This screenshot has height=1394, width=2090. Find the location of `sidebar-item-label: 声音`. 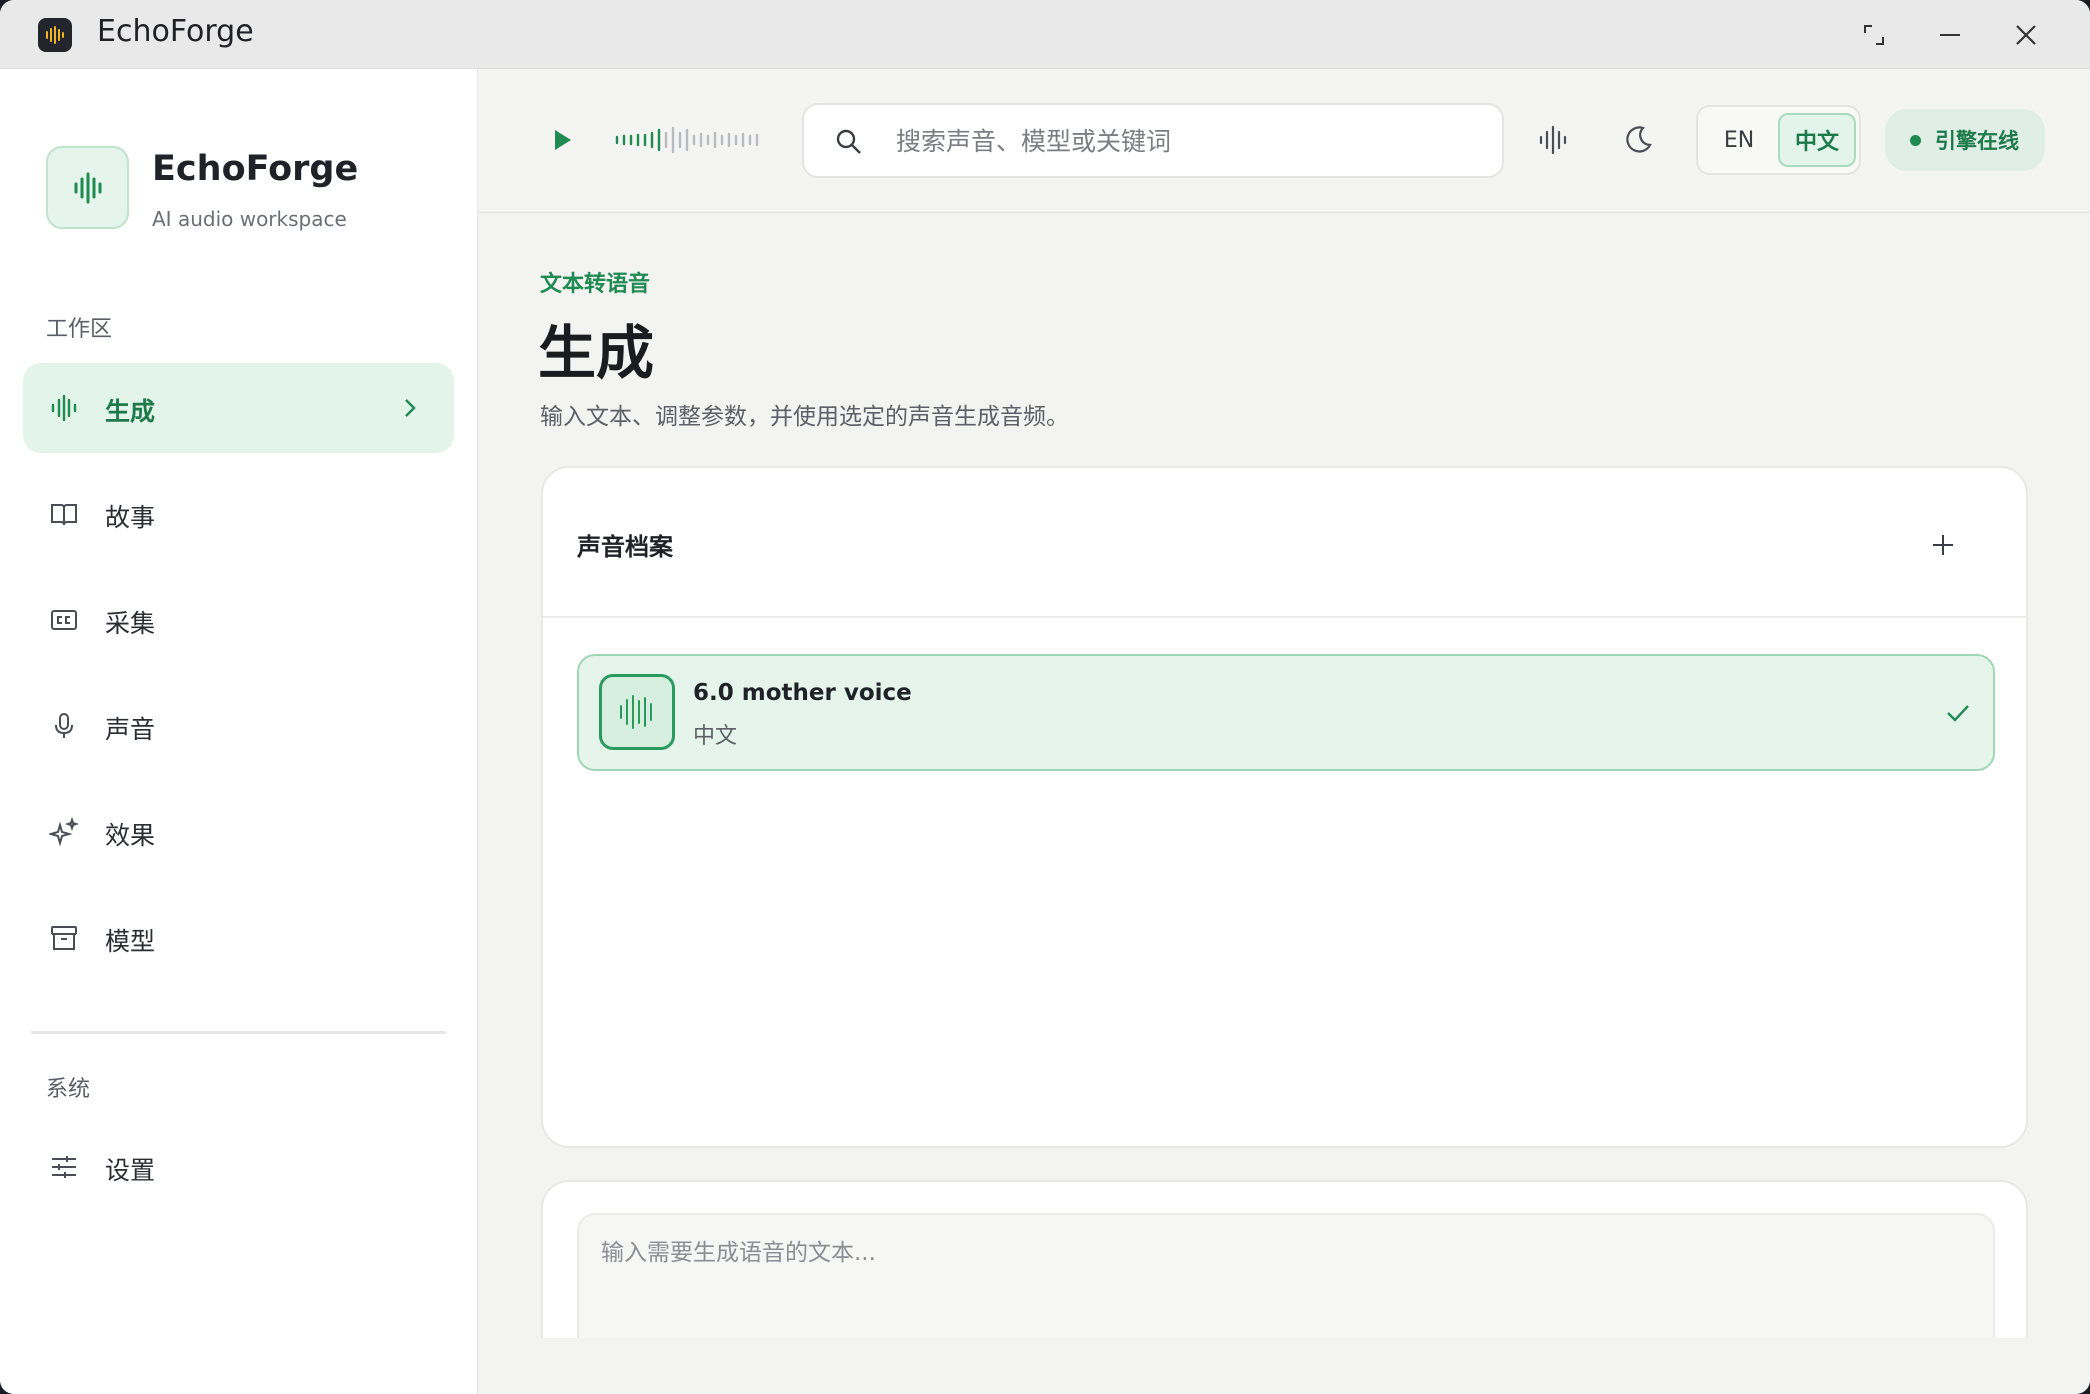

sidebar-item-label: 声音 is located at coordinates (130, 729).